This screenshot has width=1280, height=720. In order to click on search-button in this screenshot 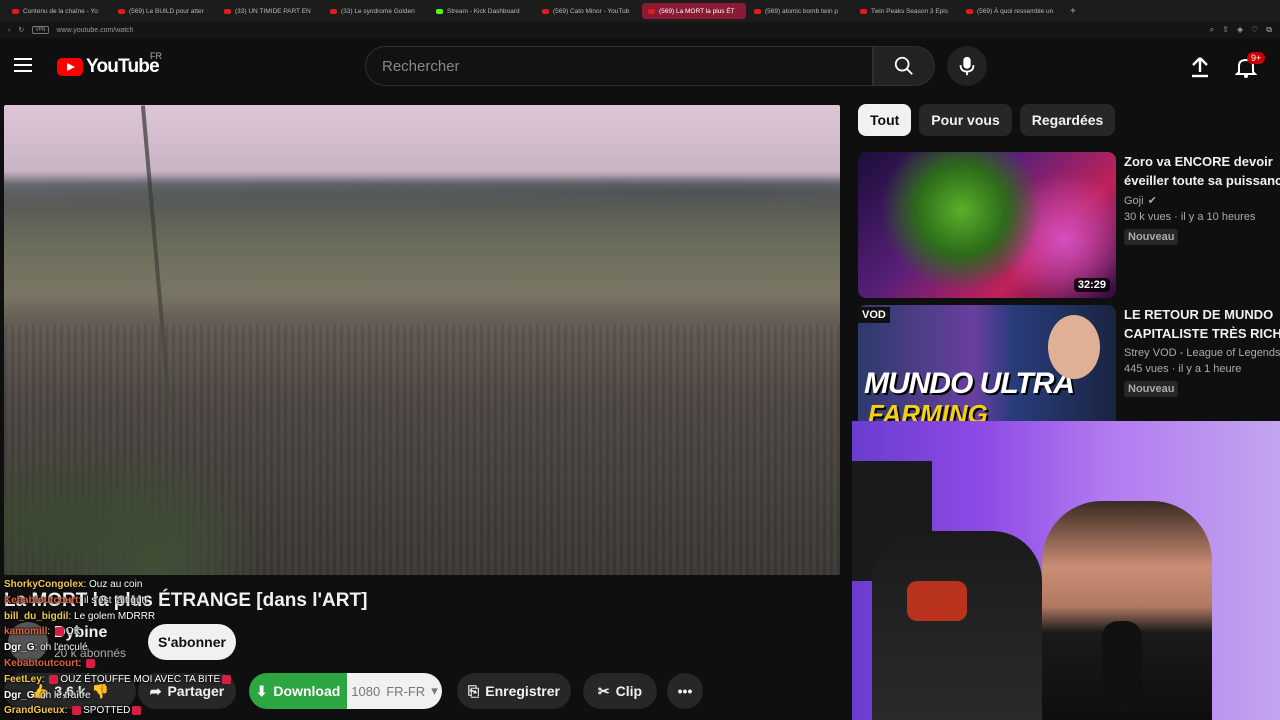, I will do `click(904, 66)`.